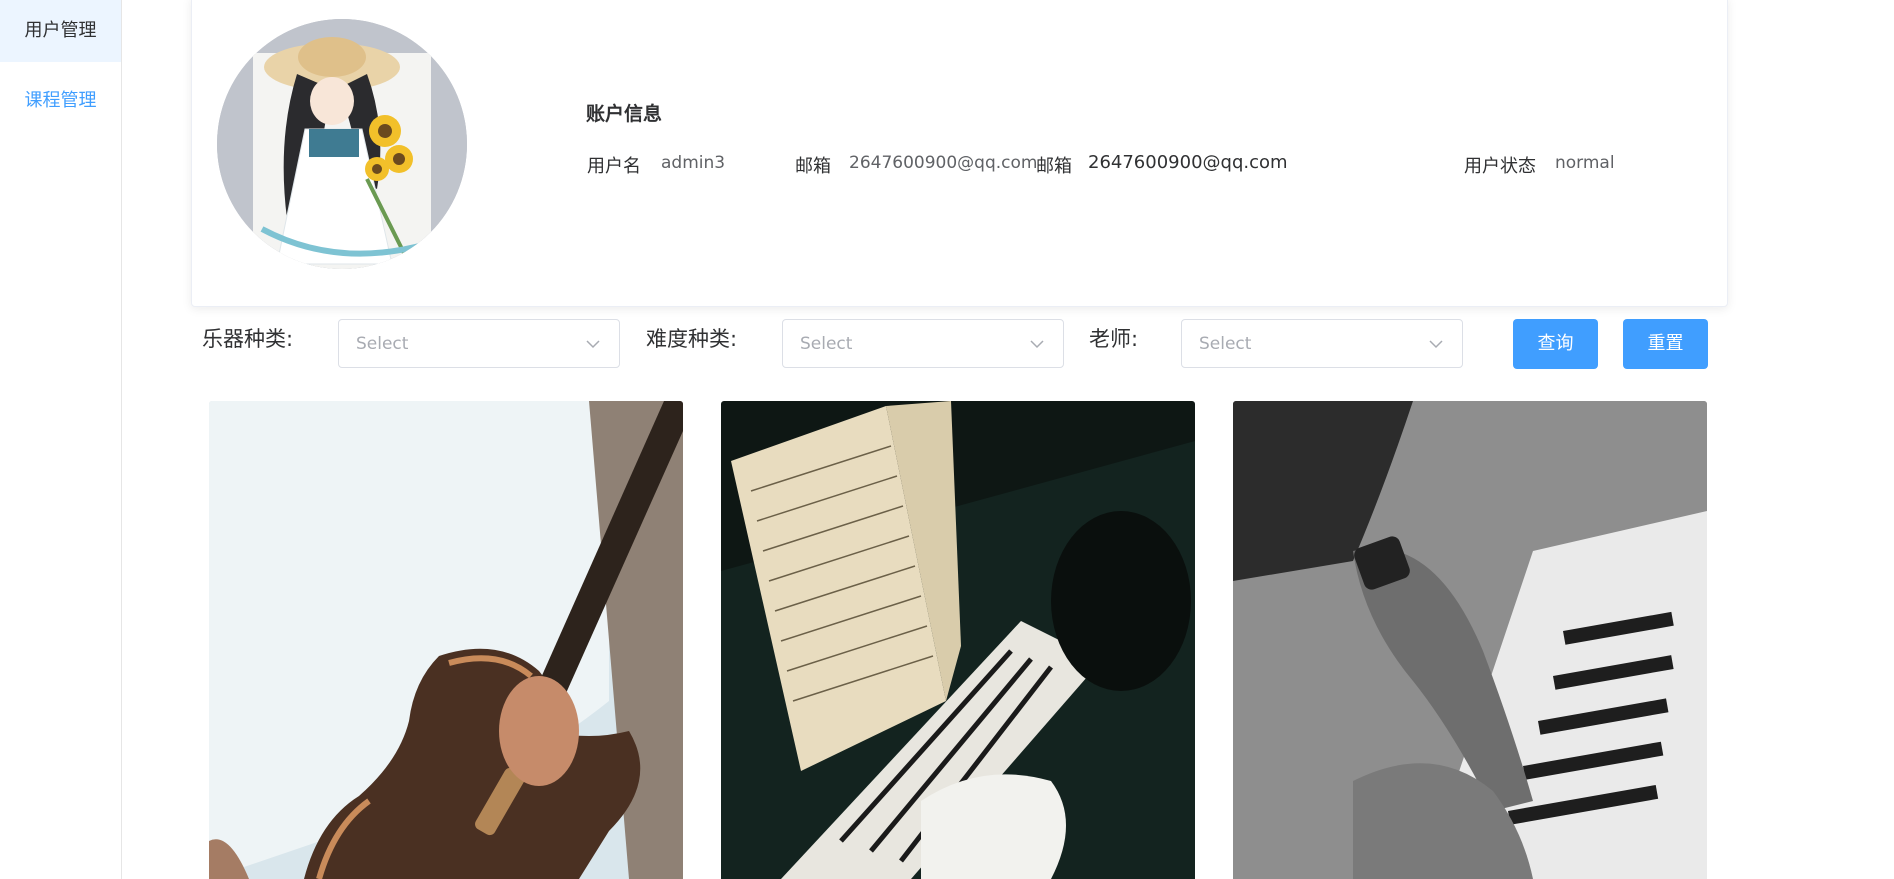 This screenshot has height=879, width=1894. Describe the element at coordinates (614, 166) in the screenshot. I see `username-label: 用户名` at that location.